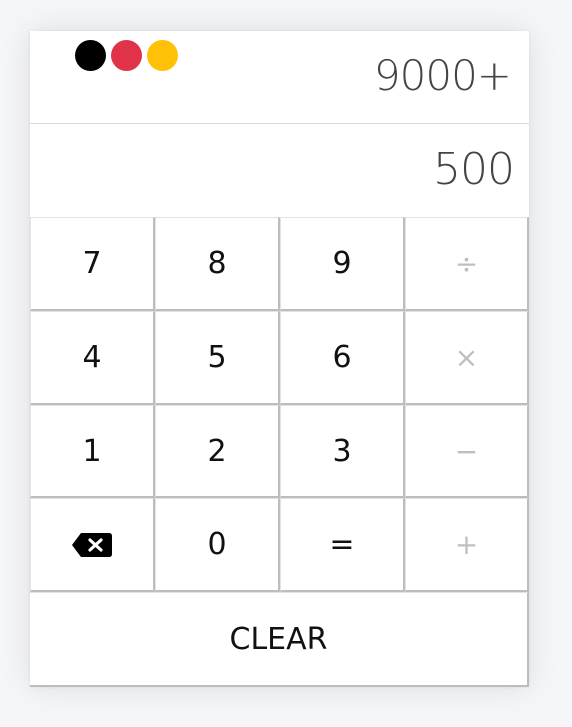 This screenshot has width=572, height=727. Describe the element at coordinates (467, 264) in the screenshot. I see `divide-button: ÷` at that location.